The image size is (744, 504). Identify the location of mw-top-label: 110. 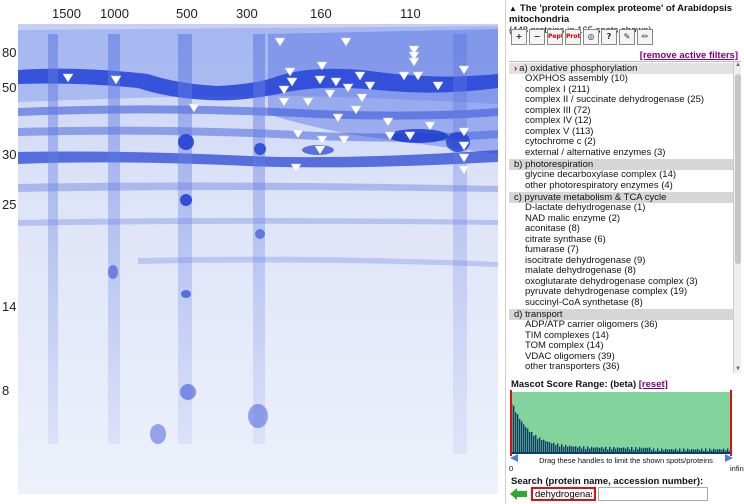
(410, 13).